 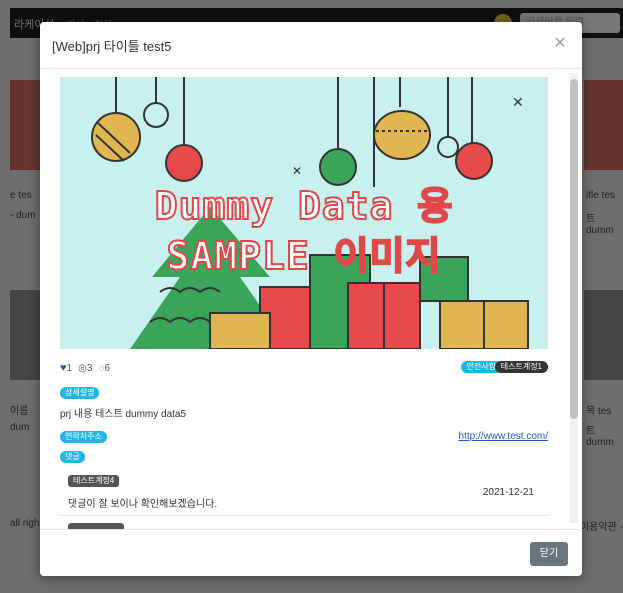 What do you see at coordinates (94, 481) in the screenshot?
I see `comment-author: 테스트계정4` at bounding box center [94, 481].